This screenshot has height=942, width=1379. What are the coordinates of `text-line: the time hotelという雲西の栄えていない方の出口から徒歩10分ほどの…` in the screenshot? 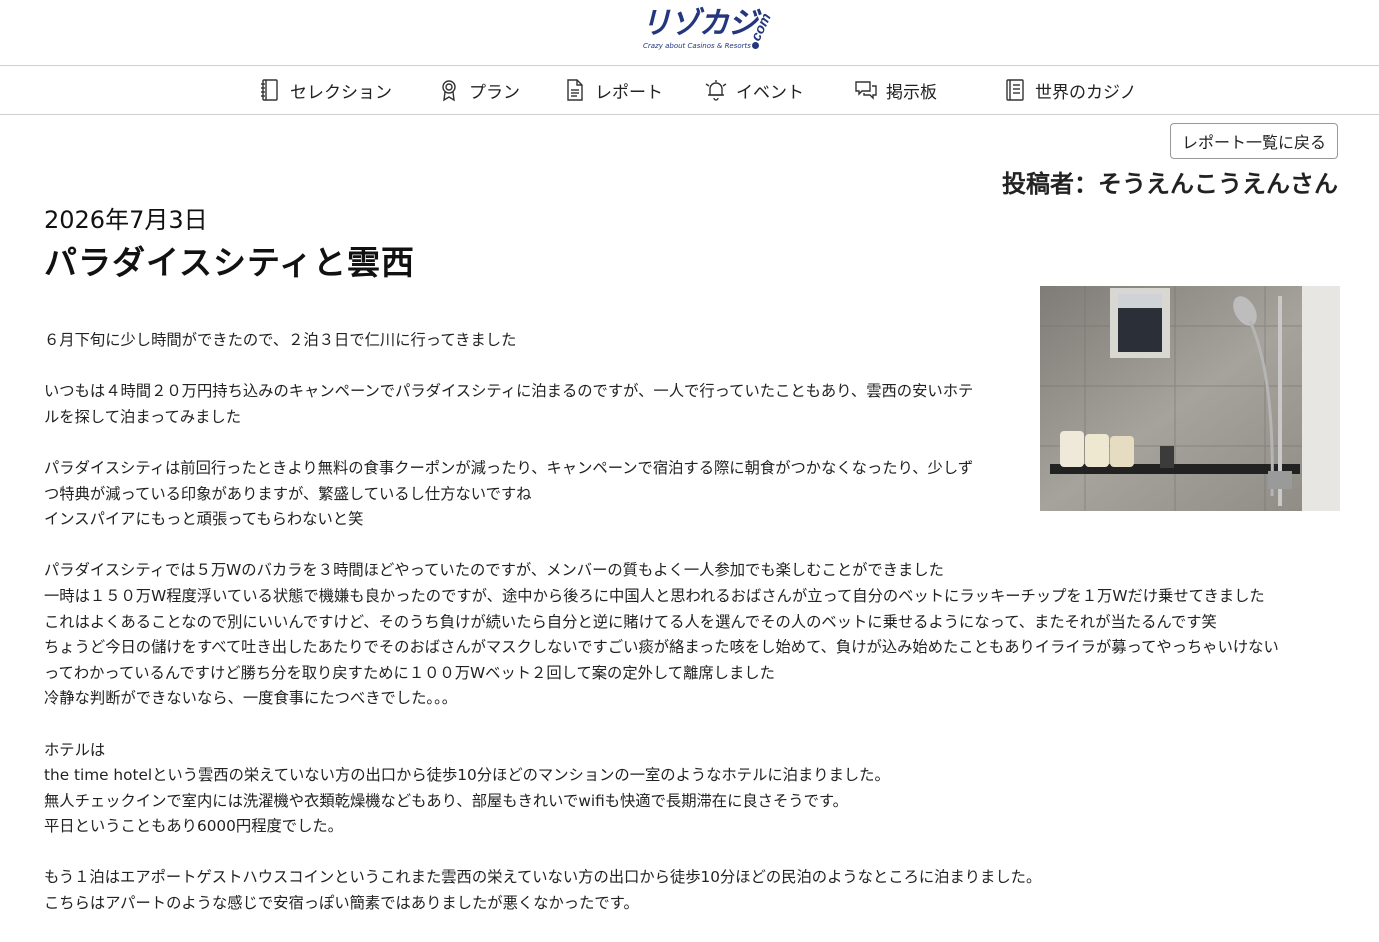 It's located at (467, 775).